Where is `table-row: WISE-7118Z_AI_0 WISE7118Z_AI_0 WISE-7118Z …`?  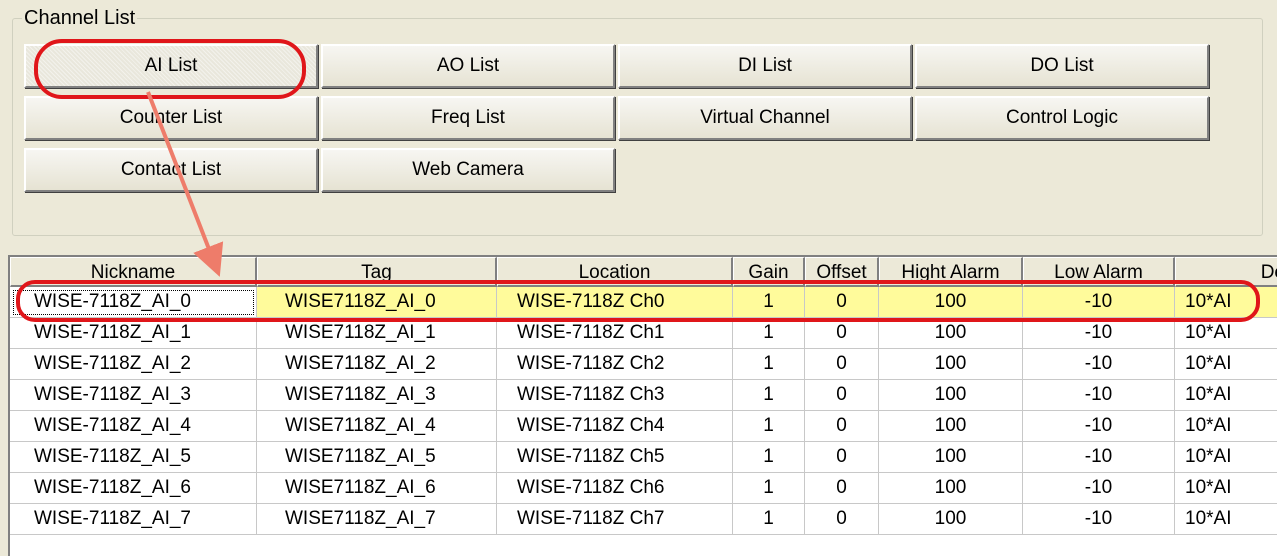
table-row: WISE-7118Z_AI_0 WISE7118Z_AI_0 WISE-7118Z … is located at coordinates (643, 302).